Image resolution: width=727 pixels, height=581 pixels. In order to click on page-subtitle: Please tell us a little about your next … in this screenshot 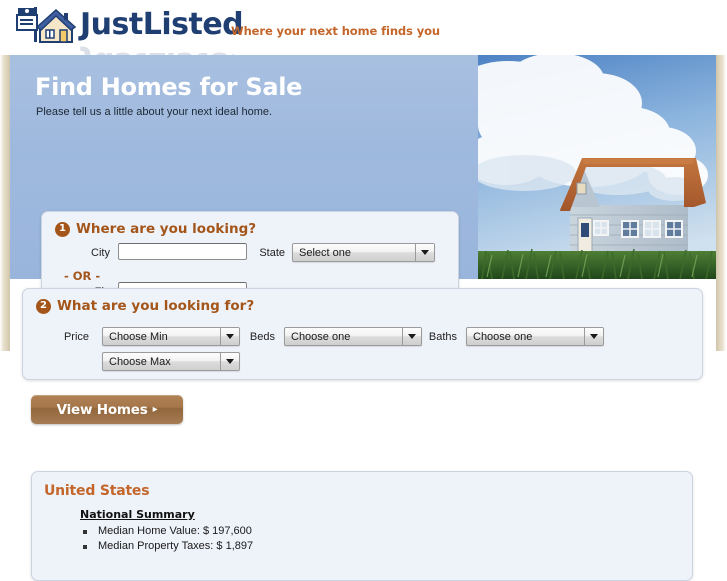, I will do `click(154, 112)`.